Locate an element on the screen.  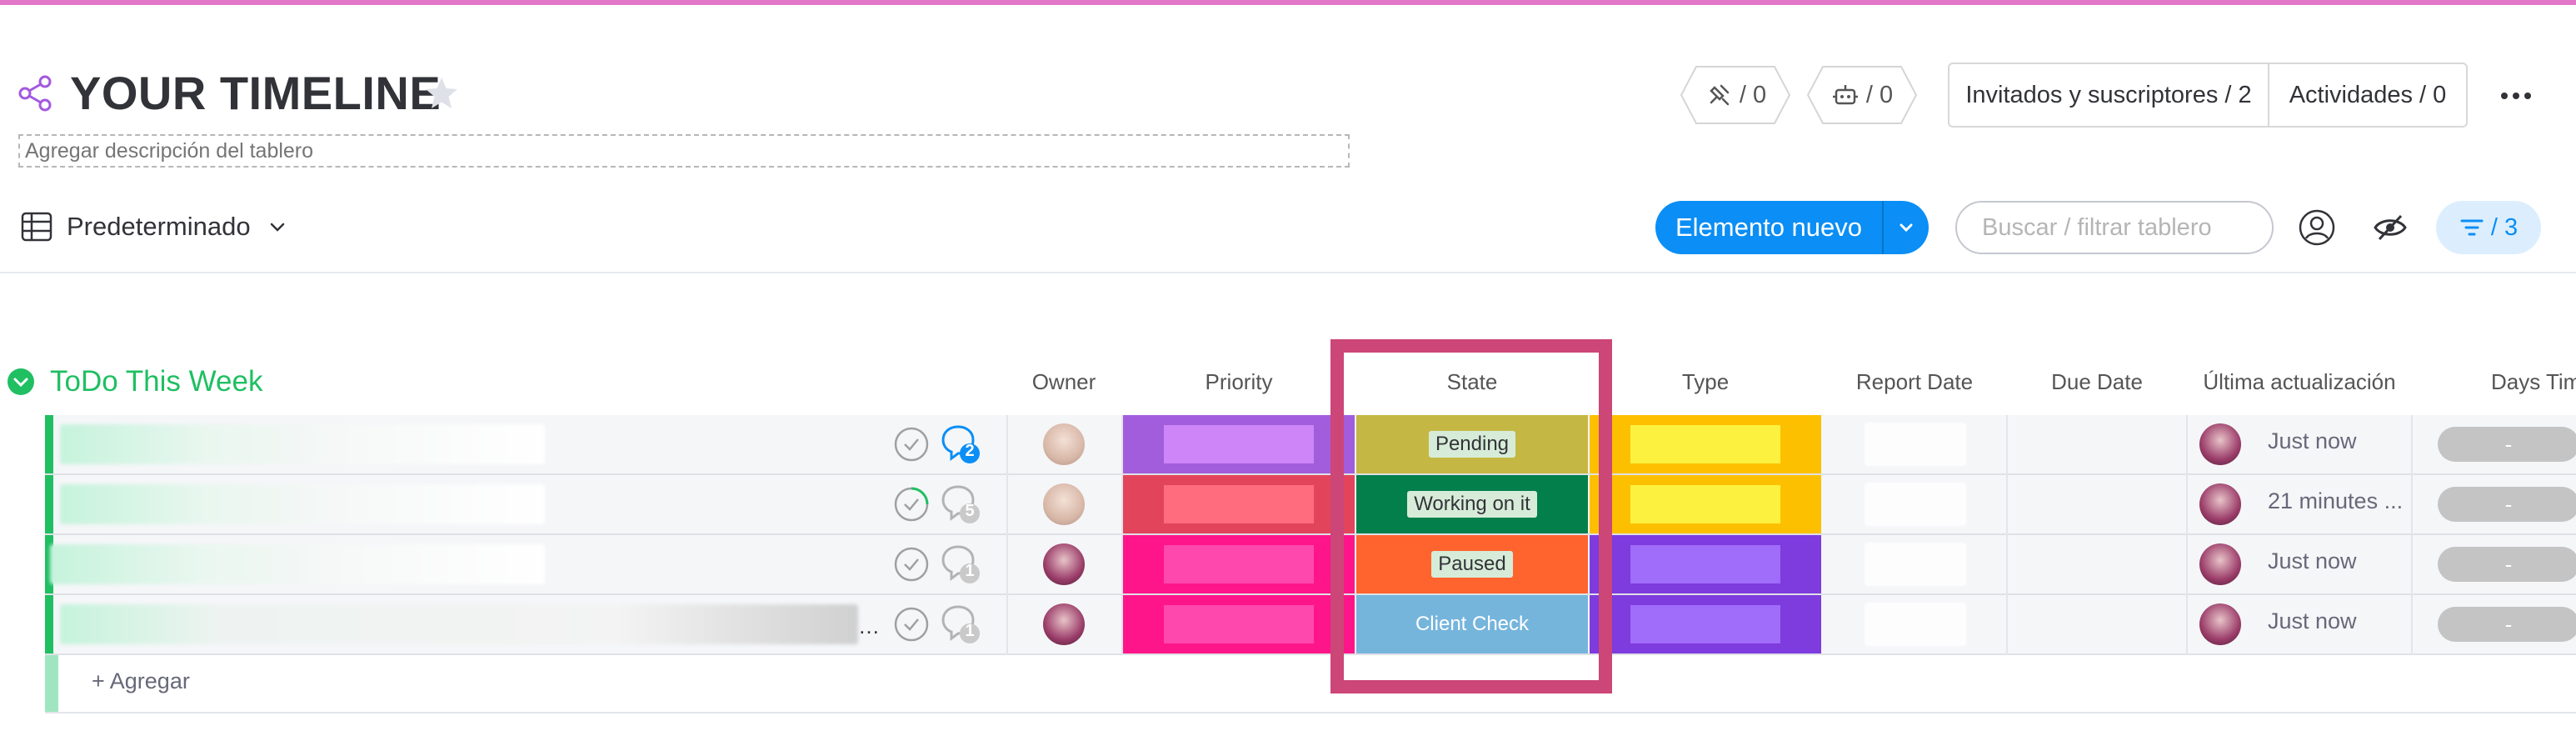
column-header-owner: Owner is located at coordinates (1064, 382).